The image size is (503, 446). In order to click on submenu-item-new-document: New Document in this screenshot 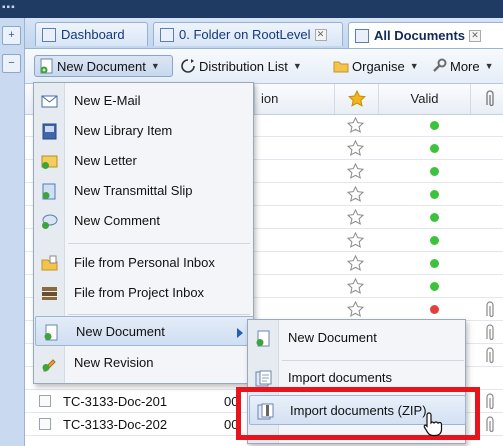, I will do `click(356, 338)`.